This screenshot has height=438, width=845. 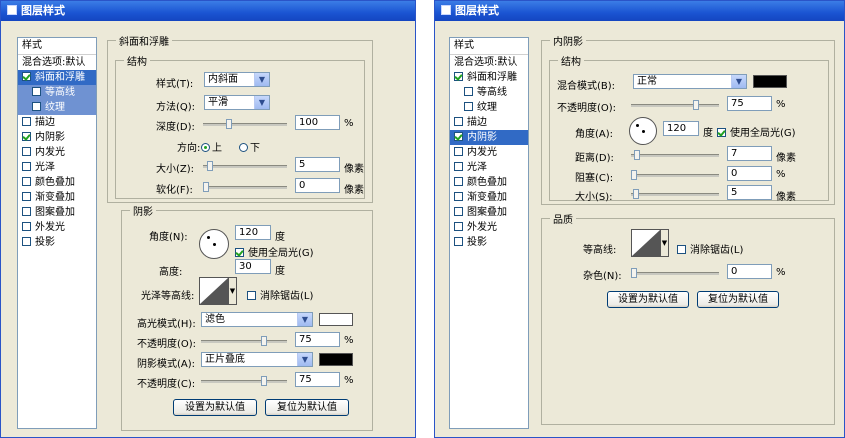 I want to click on depth-slider, so click(x=245, y=124).